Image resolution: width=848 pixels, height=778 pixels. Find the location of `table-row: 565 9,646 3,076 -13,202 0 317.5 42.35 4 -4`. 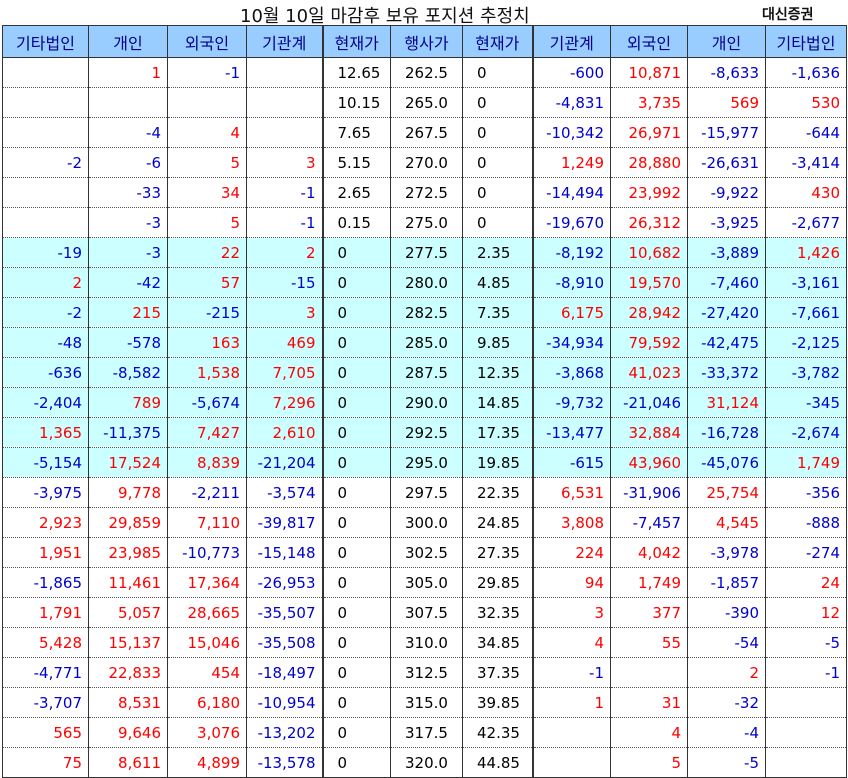

table-row: 565 9,646 3,076 -13,202 0 317.5 42.35 4 -4 is located at coordinates (424, 732).